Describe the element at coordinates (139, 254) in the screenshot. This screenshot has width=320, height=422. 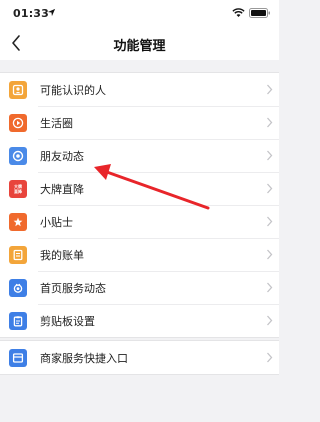
I see `list-item-my-bill: 我的账单` at that location.